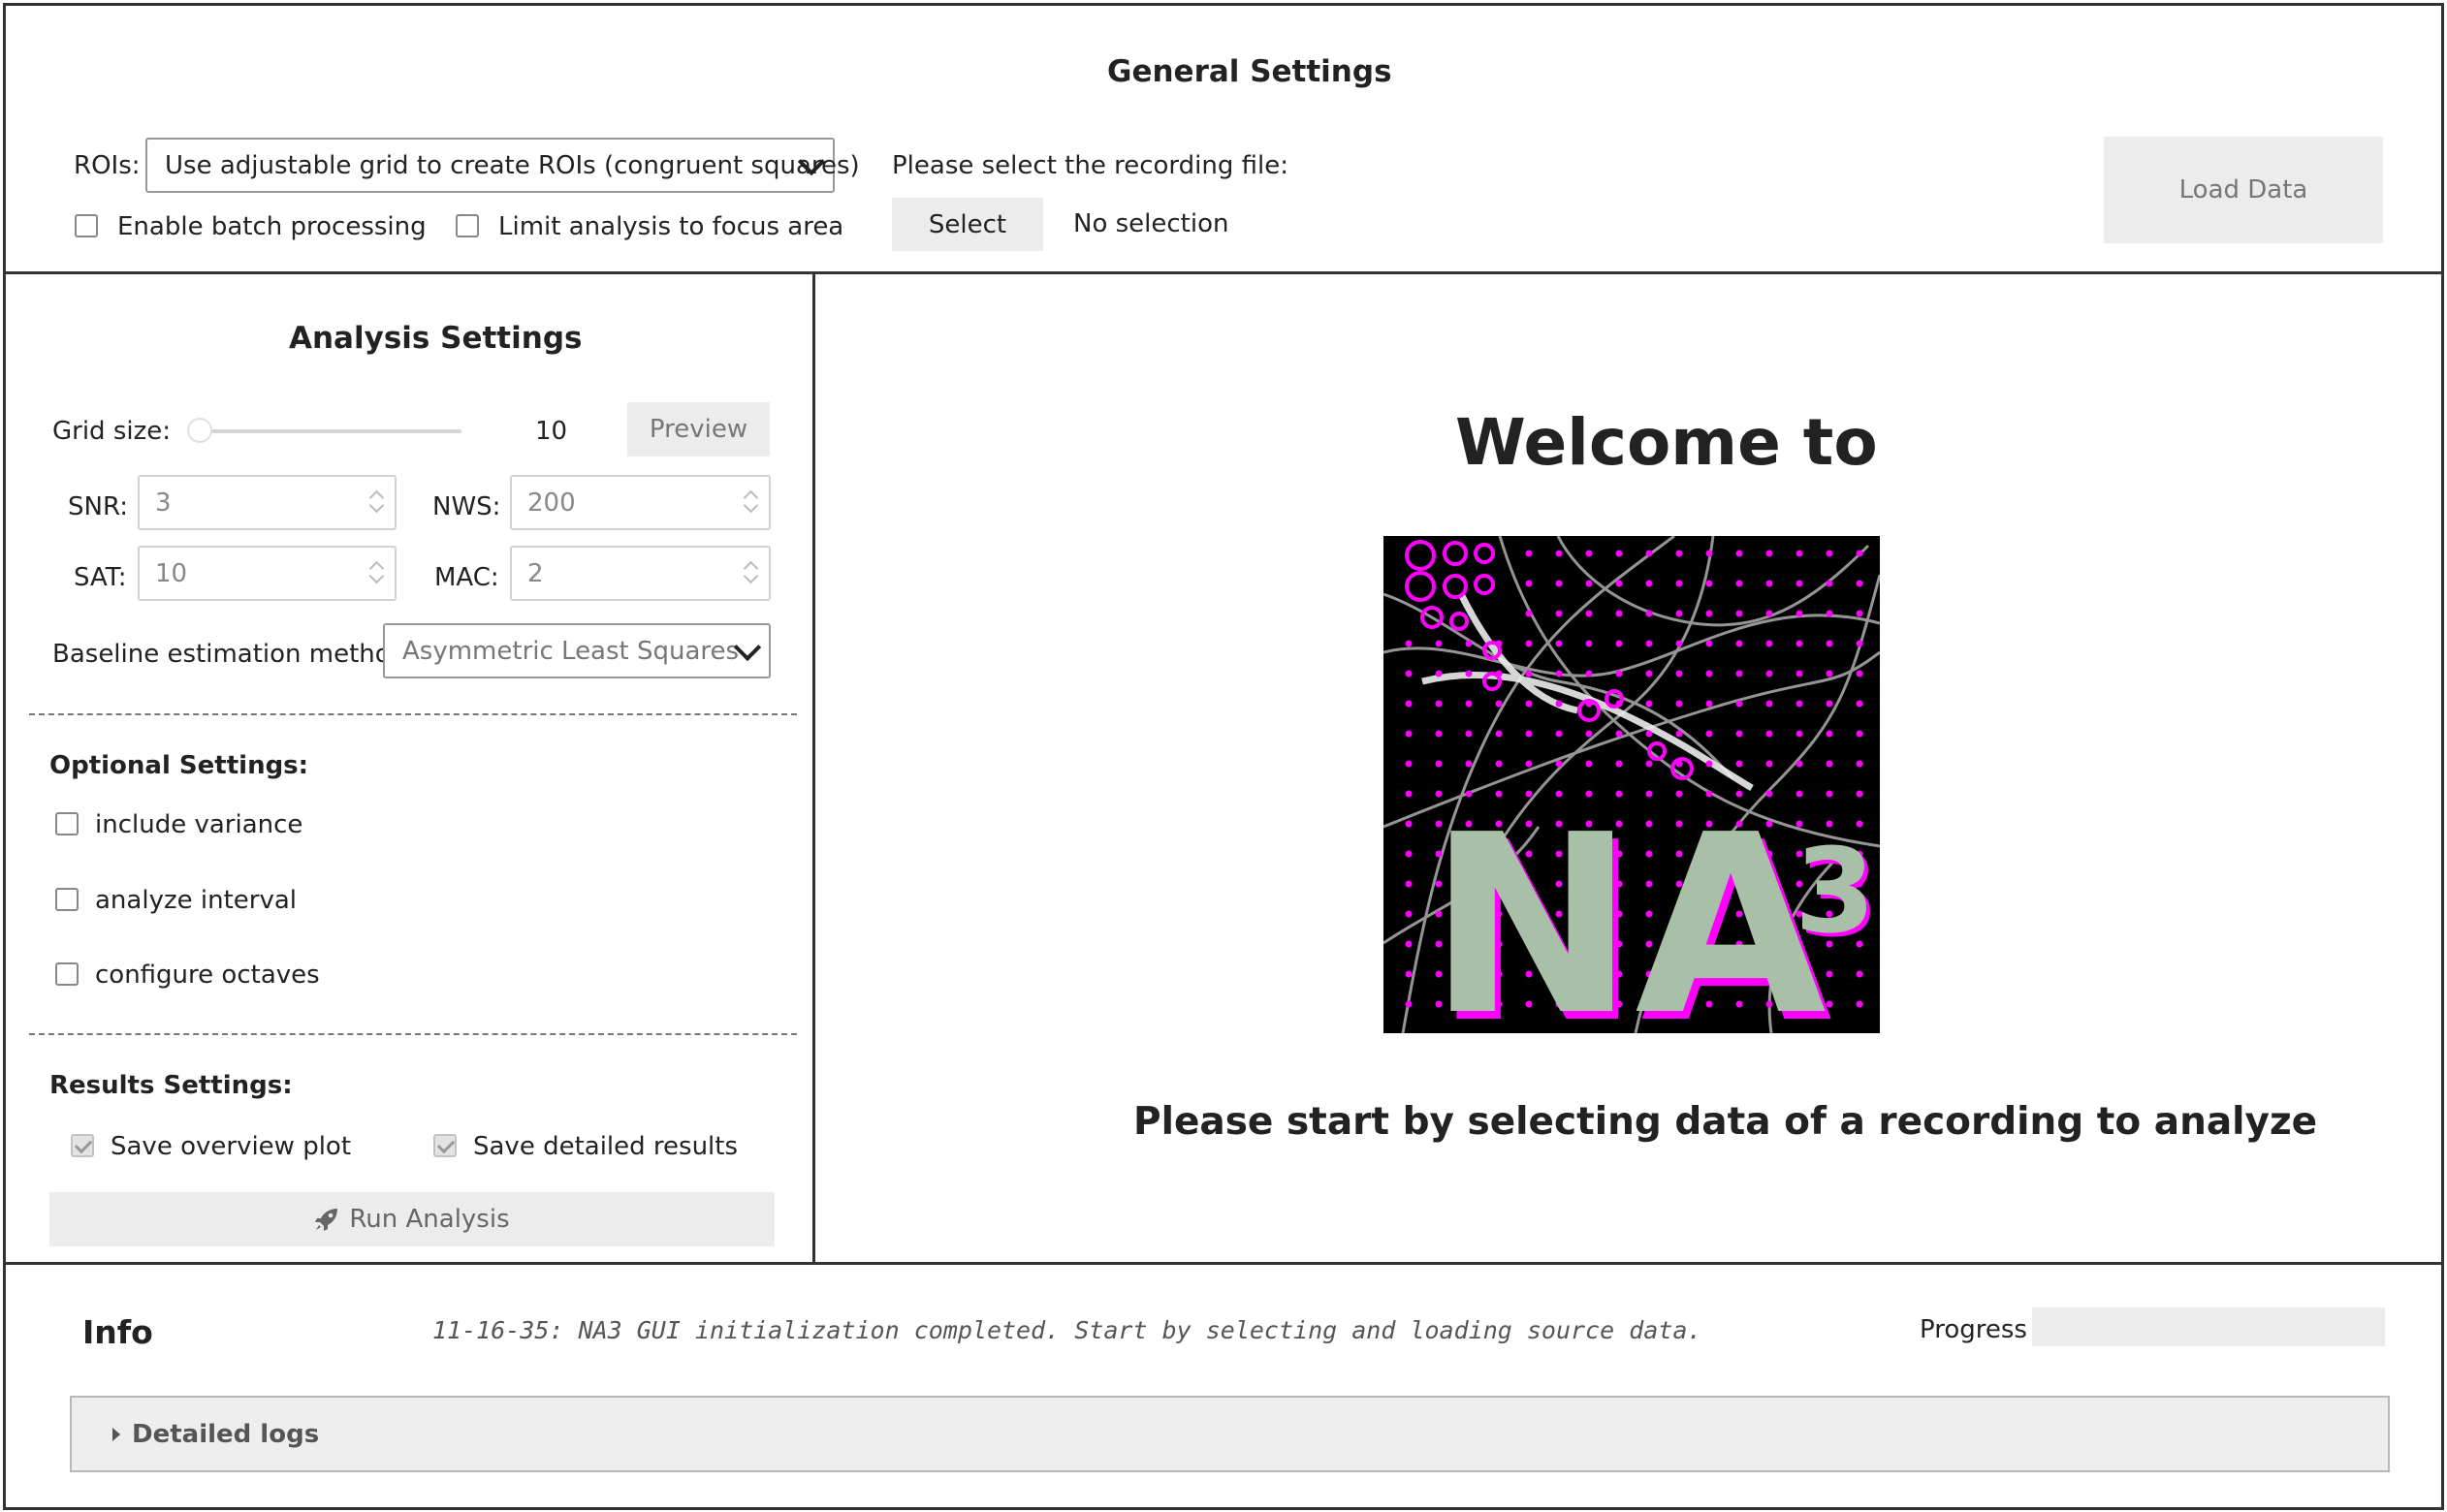  I want to click on preview-button: Preview, so click(698, 429).